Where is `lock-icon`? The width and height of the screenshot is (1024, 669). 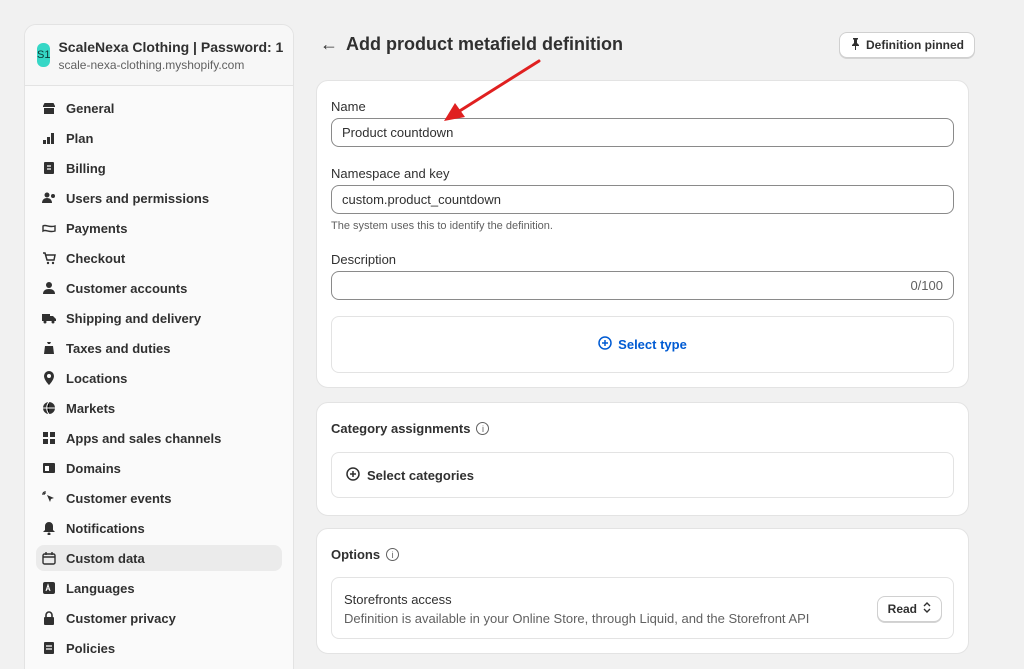
lock-icon is located at coordinates (49, 618).